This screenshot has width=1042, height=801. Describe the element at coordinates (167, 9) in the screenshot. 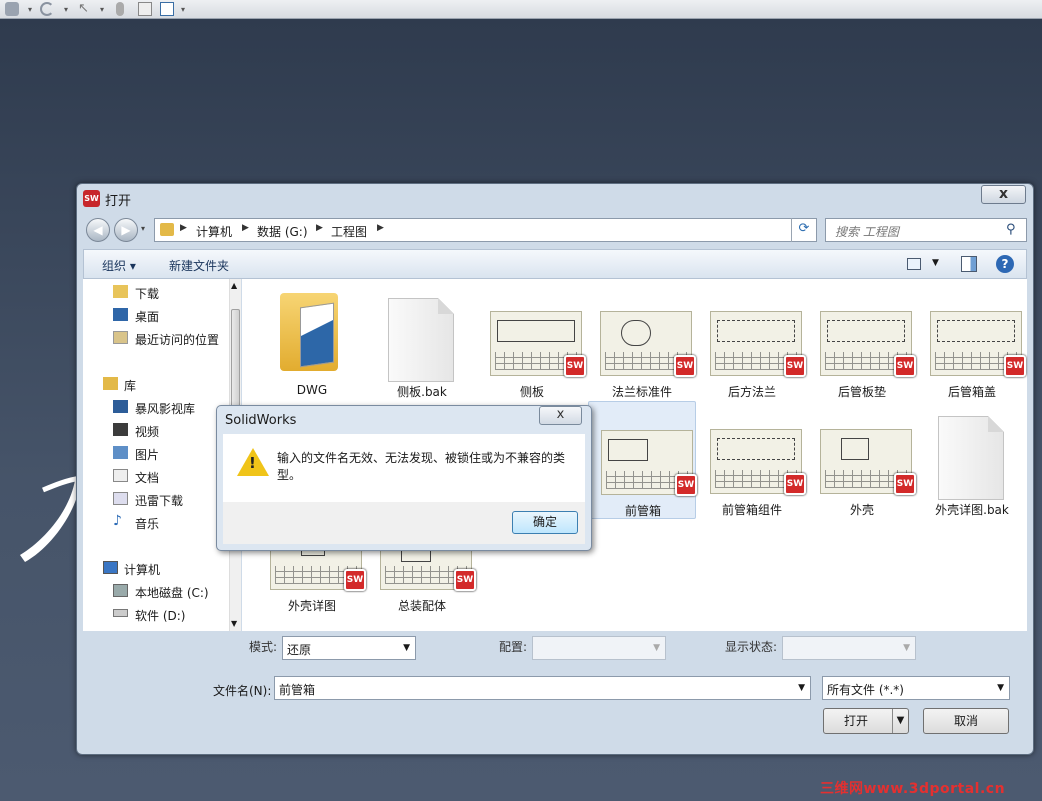

I see `options-icon` at that location.